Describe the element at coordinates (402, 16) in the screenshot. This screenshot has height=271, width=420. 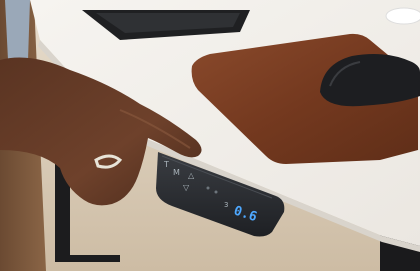
I see `cup` at that location.